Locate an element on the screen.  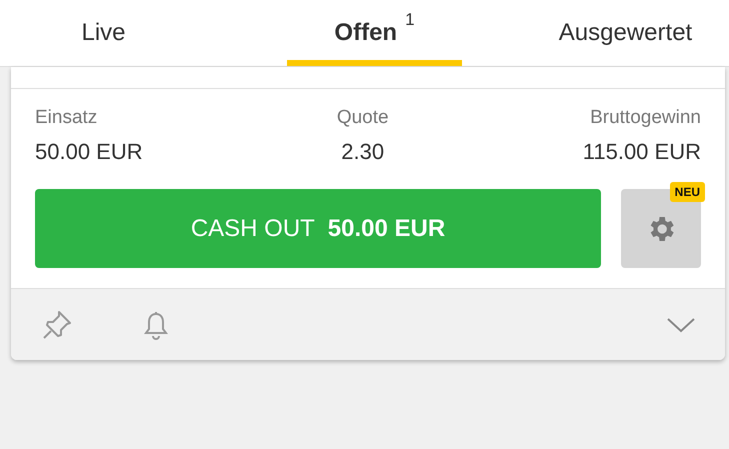
bell-icon is located at coordinates (156, 325).